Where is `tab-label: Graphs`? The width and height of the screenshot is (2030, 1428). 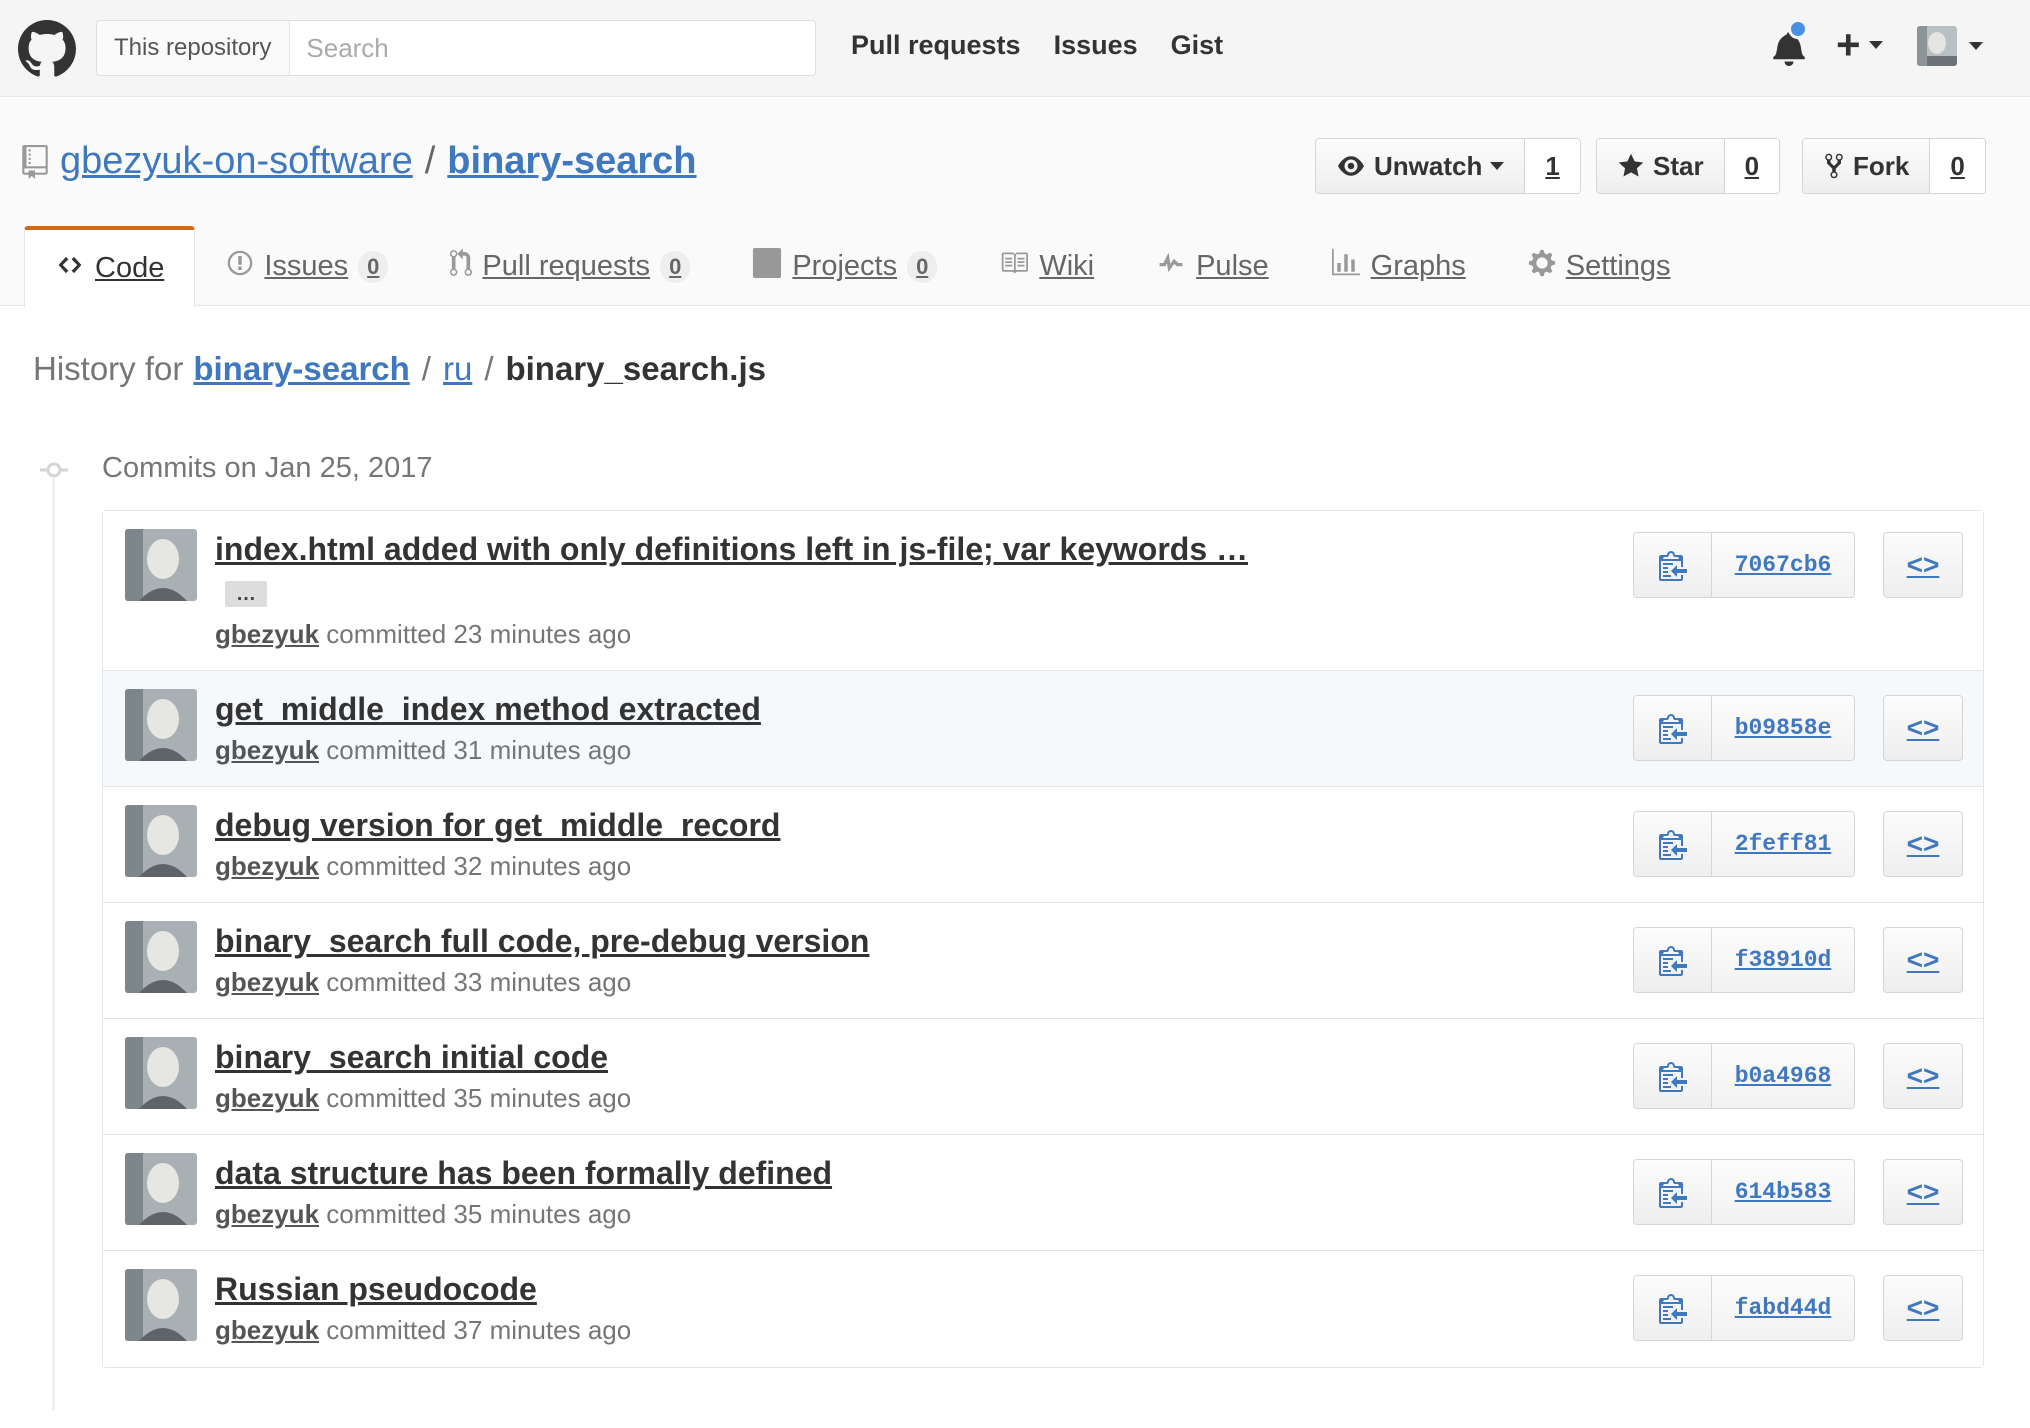 tab-label: Graphs is located at coordinates (1418, 266).